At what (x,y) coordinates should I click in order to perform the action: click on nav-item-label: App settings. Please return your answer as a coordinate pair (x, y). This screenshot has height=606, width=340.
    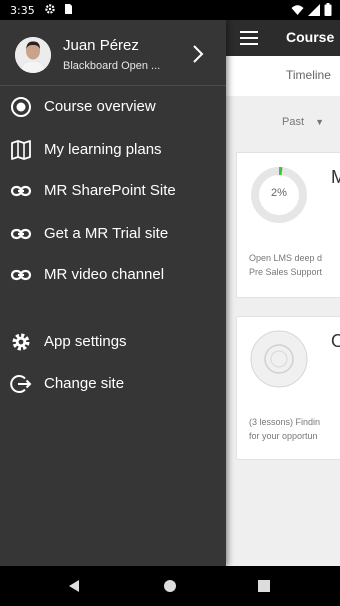
    Looking at the image, I should click on (85, 341).